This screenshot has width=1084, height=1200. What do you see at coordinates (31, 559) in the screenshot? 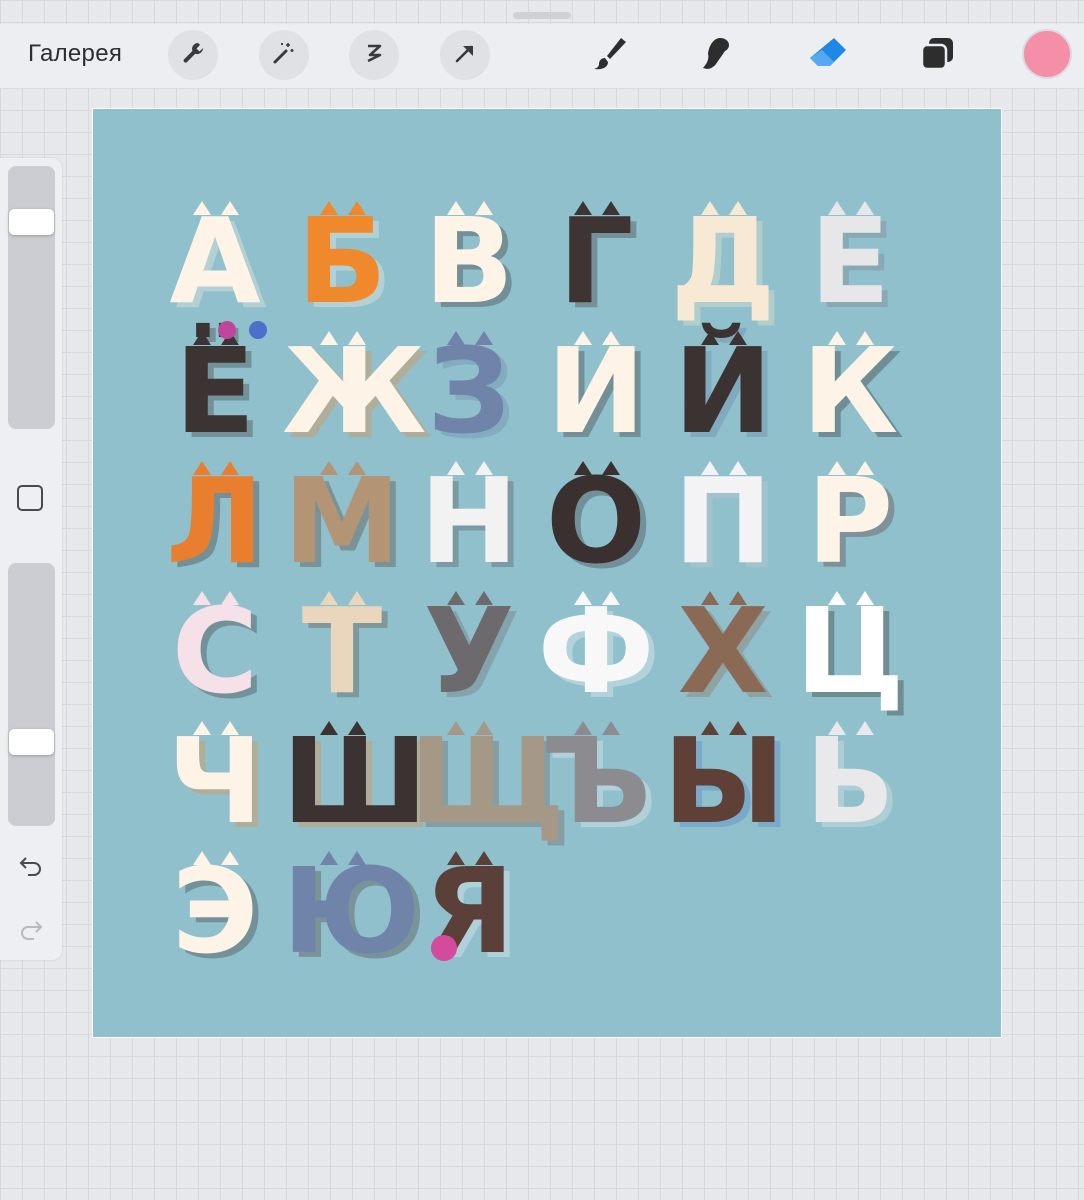
I see `left-sidebar` at bounding box center [31, 559].